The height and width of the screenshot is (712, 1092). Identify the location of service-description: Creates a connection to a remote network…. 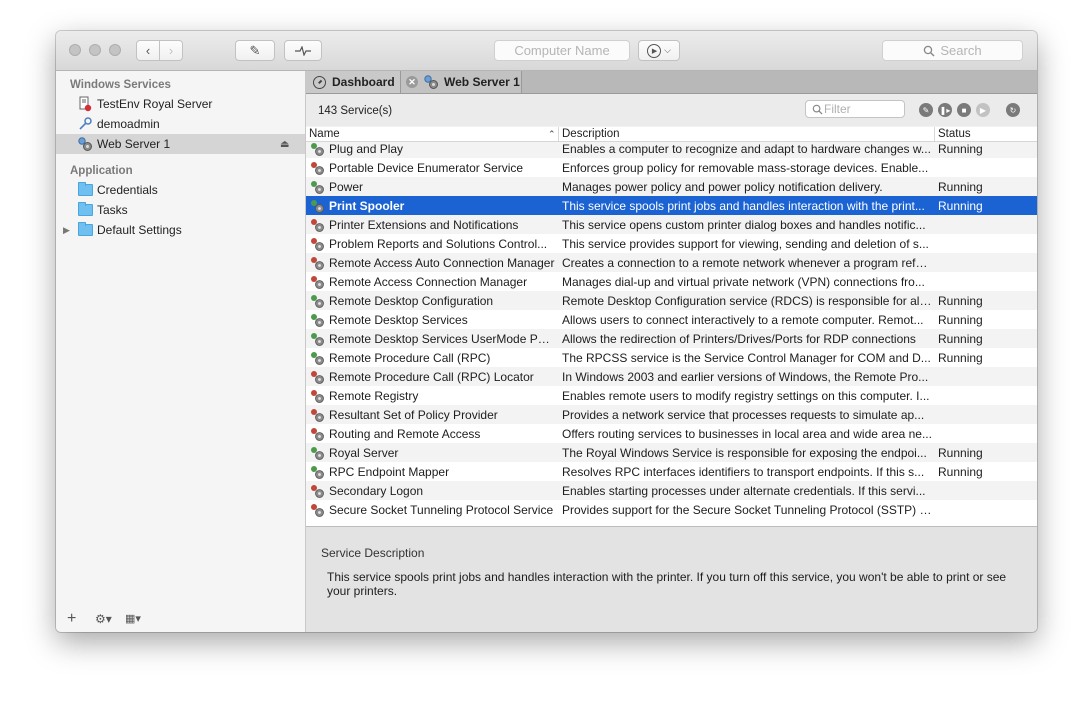
(747, 262).